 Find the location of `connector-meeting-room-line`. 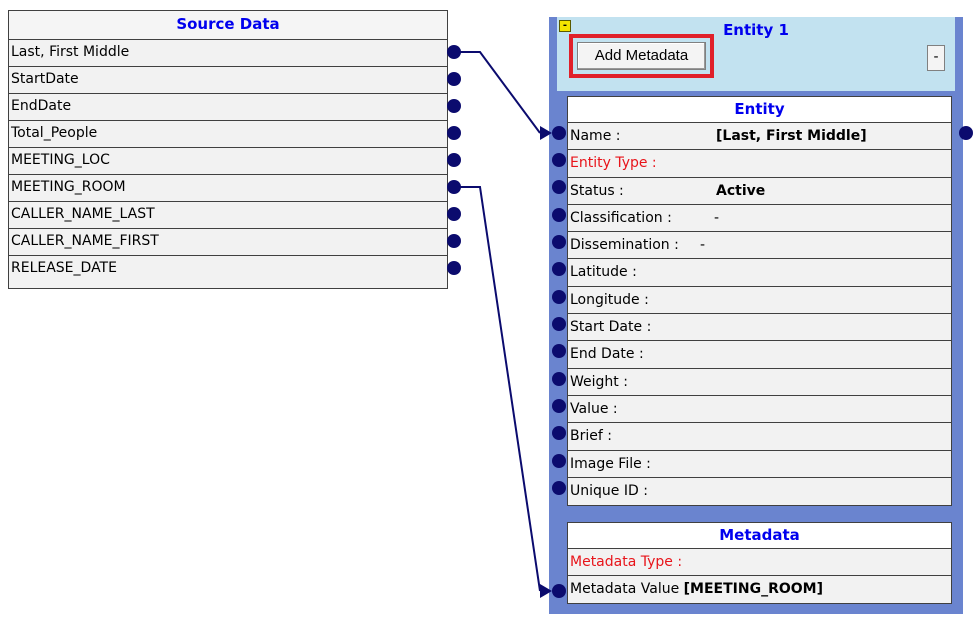

connector-meeting-room-line is located at coordinates (498, 389).